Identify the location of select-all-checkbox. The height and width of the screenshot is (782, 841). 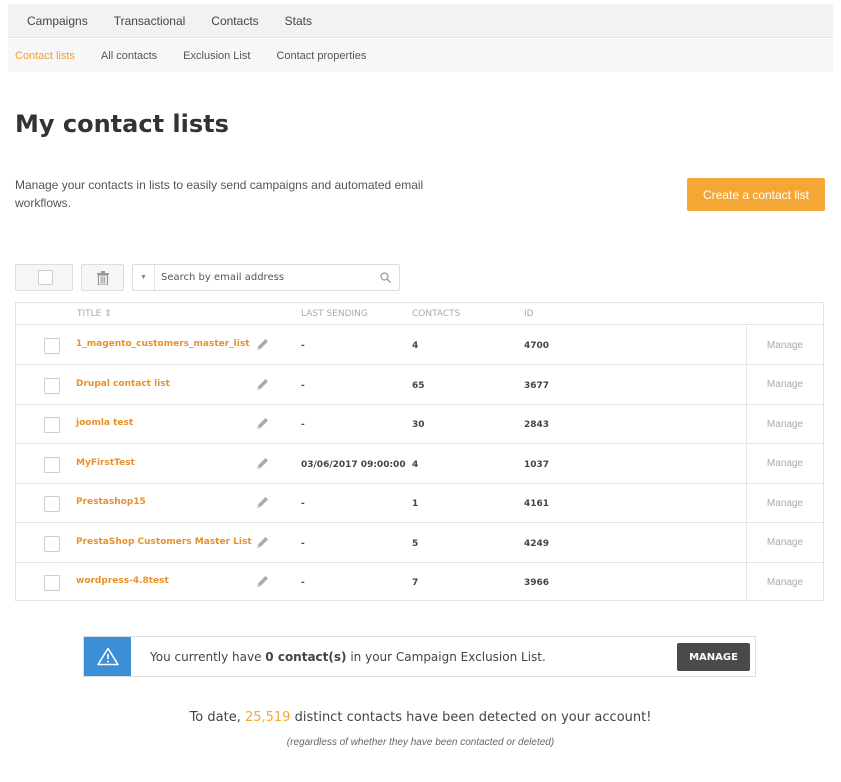
(45, 277).